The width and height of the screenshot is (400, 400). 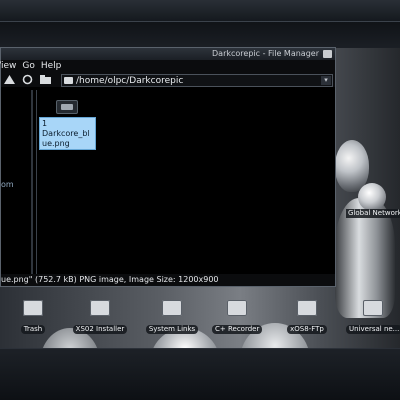 What do you see at coordinates (265, 53) in the screenshot?
I see `window-title: Darkcorepic - File Manager` at bounding box center [265, 53].